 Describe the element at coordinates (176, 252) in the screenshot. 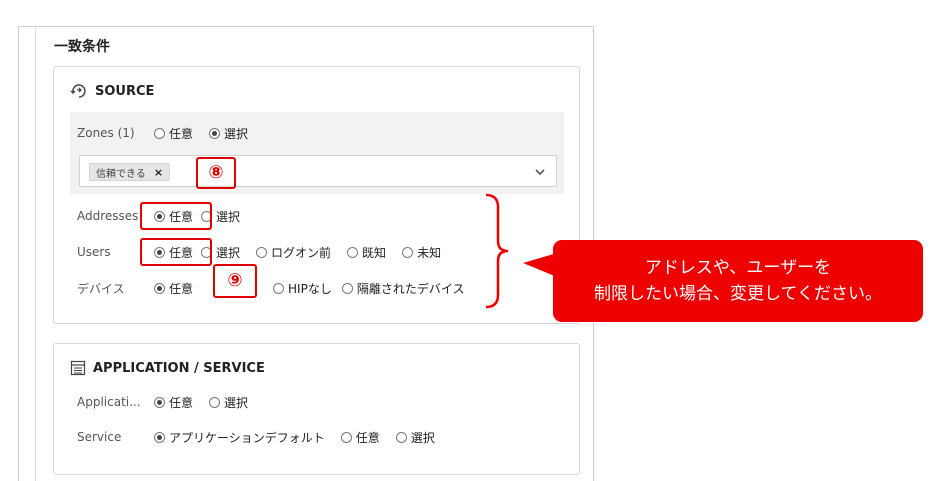

I see `highlight-users-any` at that location.